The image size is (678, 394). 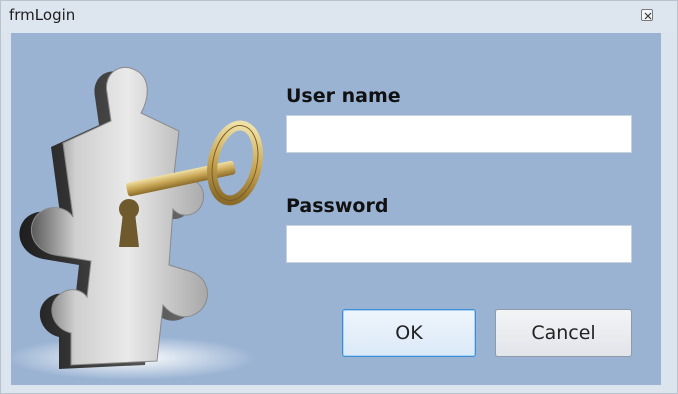 What do you see at coordinates (343, 96) in the screenshot?
I see `username-label: User name` at bounding box center [343, 96].